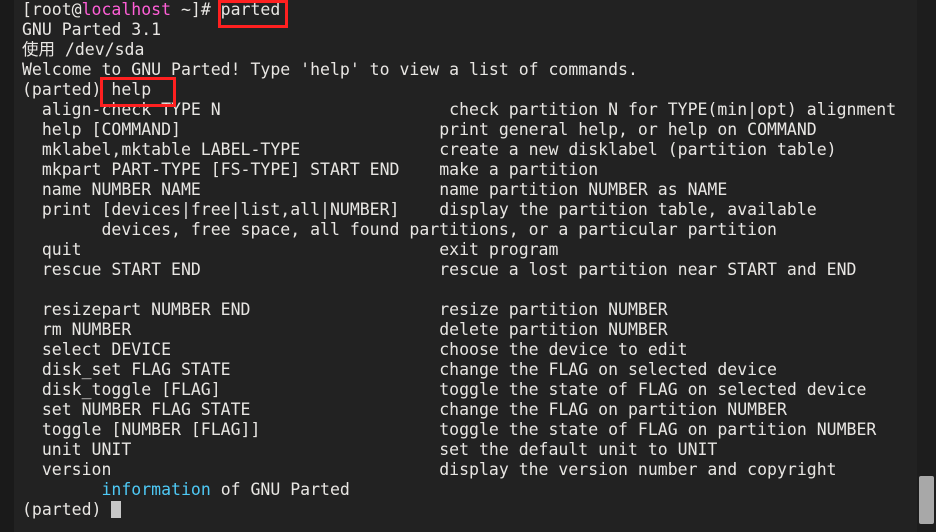 The height and width of the screenshot is (532, 936). I want to click on version-cont-highlight: information, so click(156, 489).